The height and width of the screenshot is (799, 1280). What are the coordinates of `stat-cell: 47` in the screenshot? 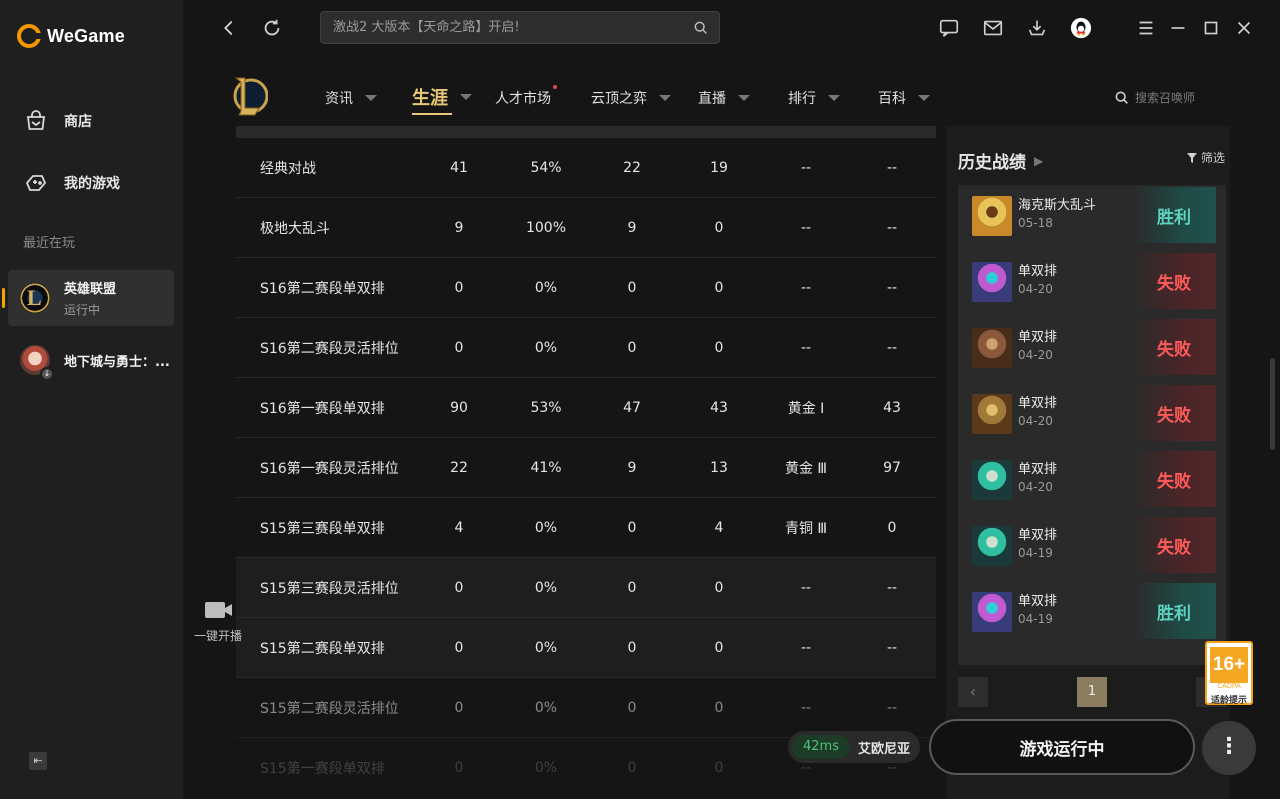 It's located at (632, 407).